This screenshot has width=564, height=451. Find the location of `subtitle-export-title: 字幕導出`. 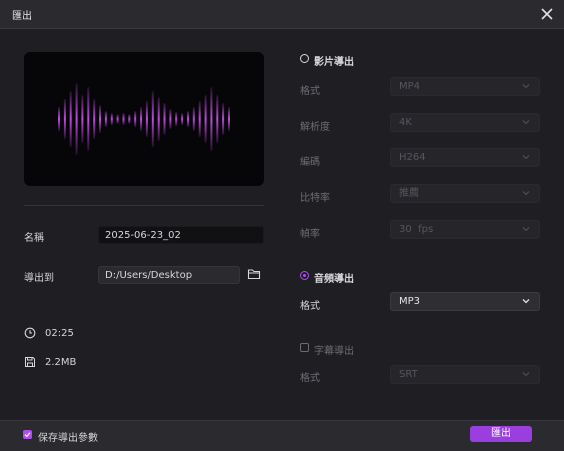

subtitle-export-title: 字幕導出 is located at coordinates (334, 351).